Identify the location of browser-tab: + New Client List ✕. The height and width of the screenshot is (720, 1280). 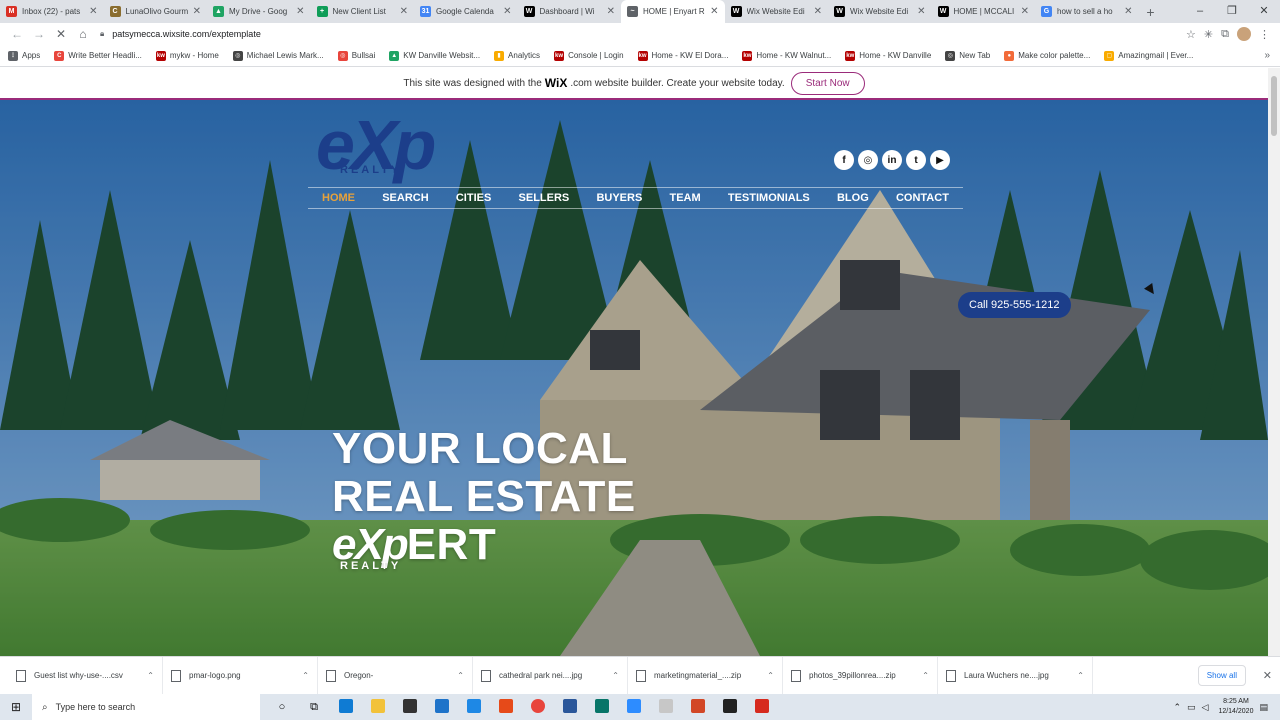
(363, 11).